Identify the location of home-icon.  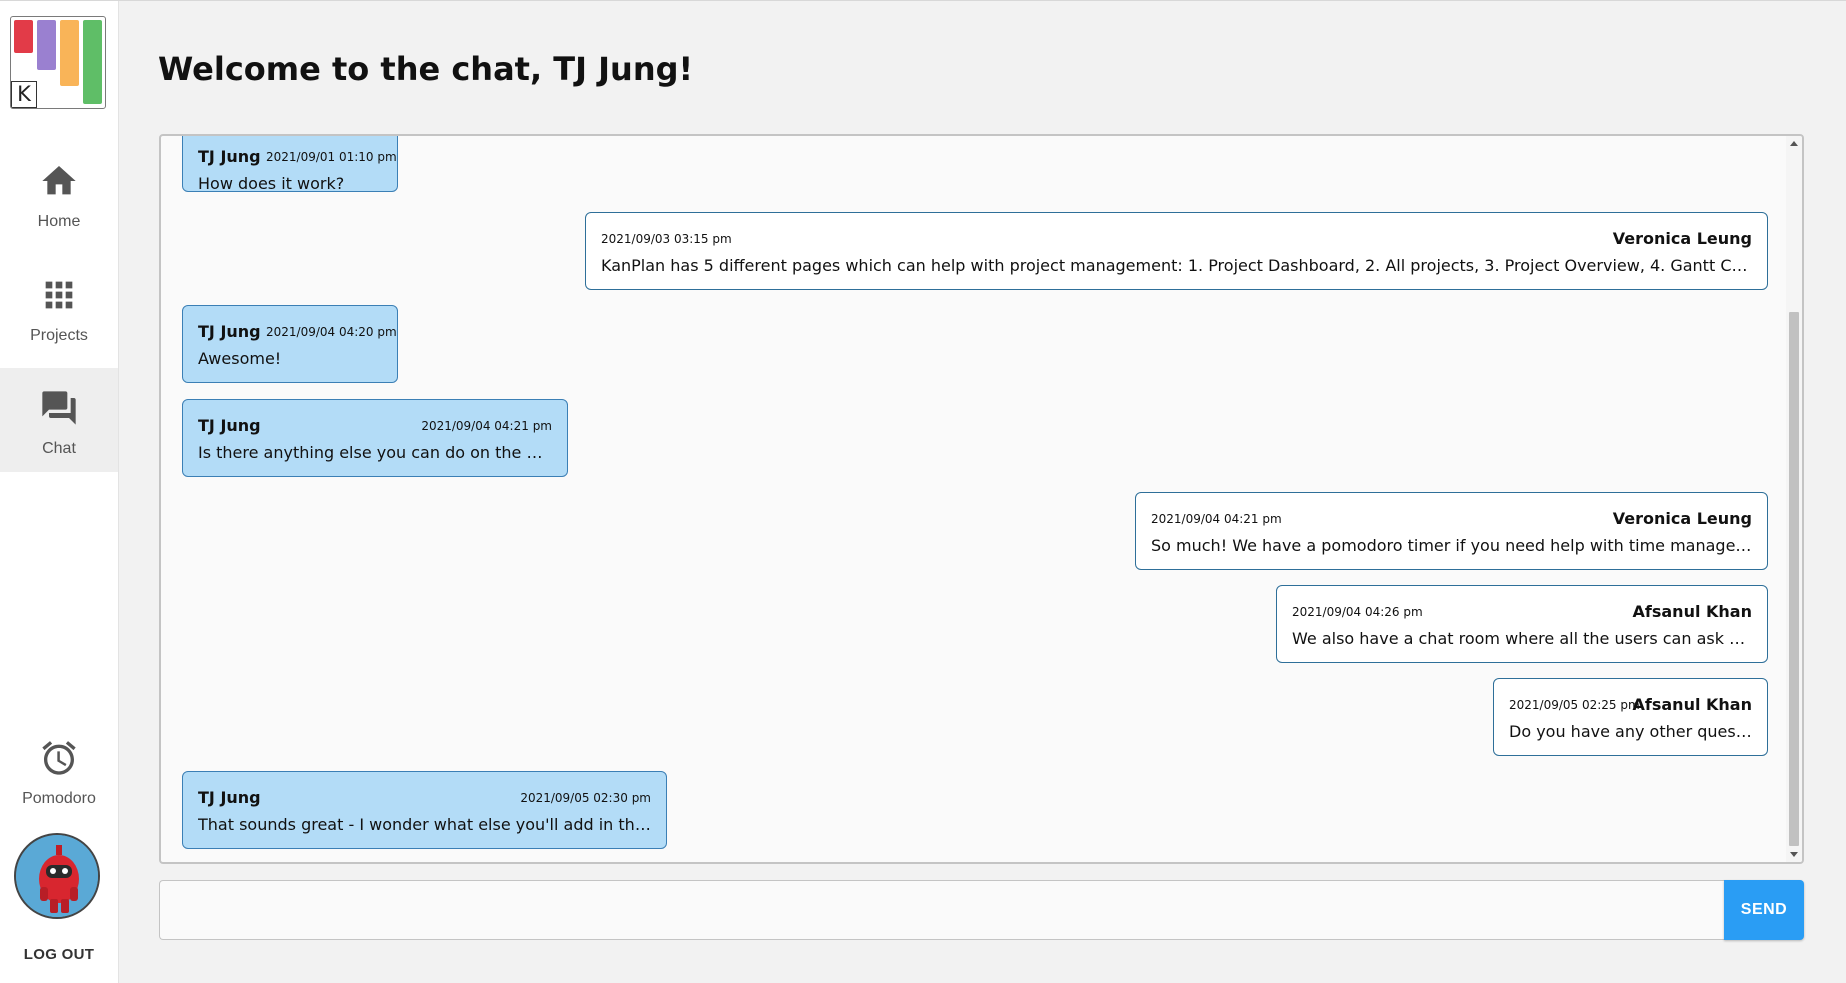
(59, 180).